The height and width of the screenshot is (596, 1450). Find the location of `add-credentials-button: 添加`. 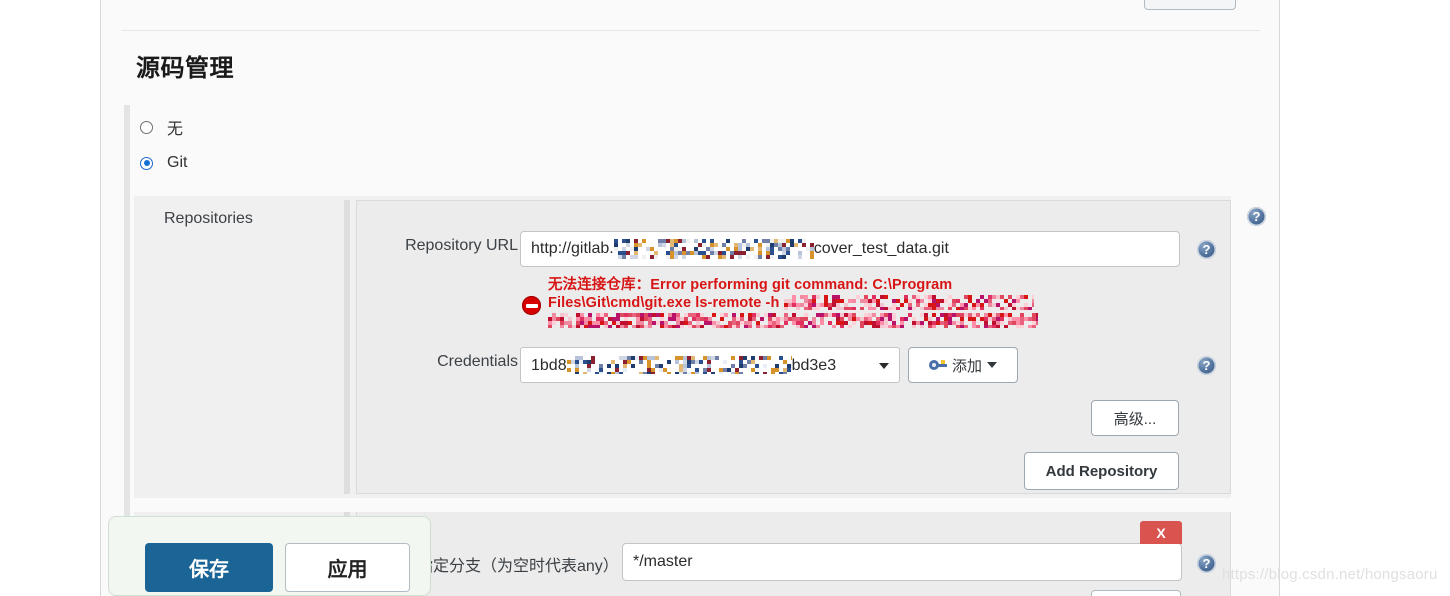

add-credentials-button: 添加 is located at coordinates (963, 365).